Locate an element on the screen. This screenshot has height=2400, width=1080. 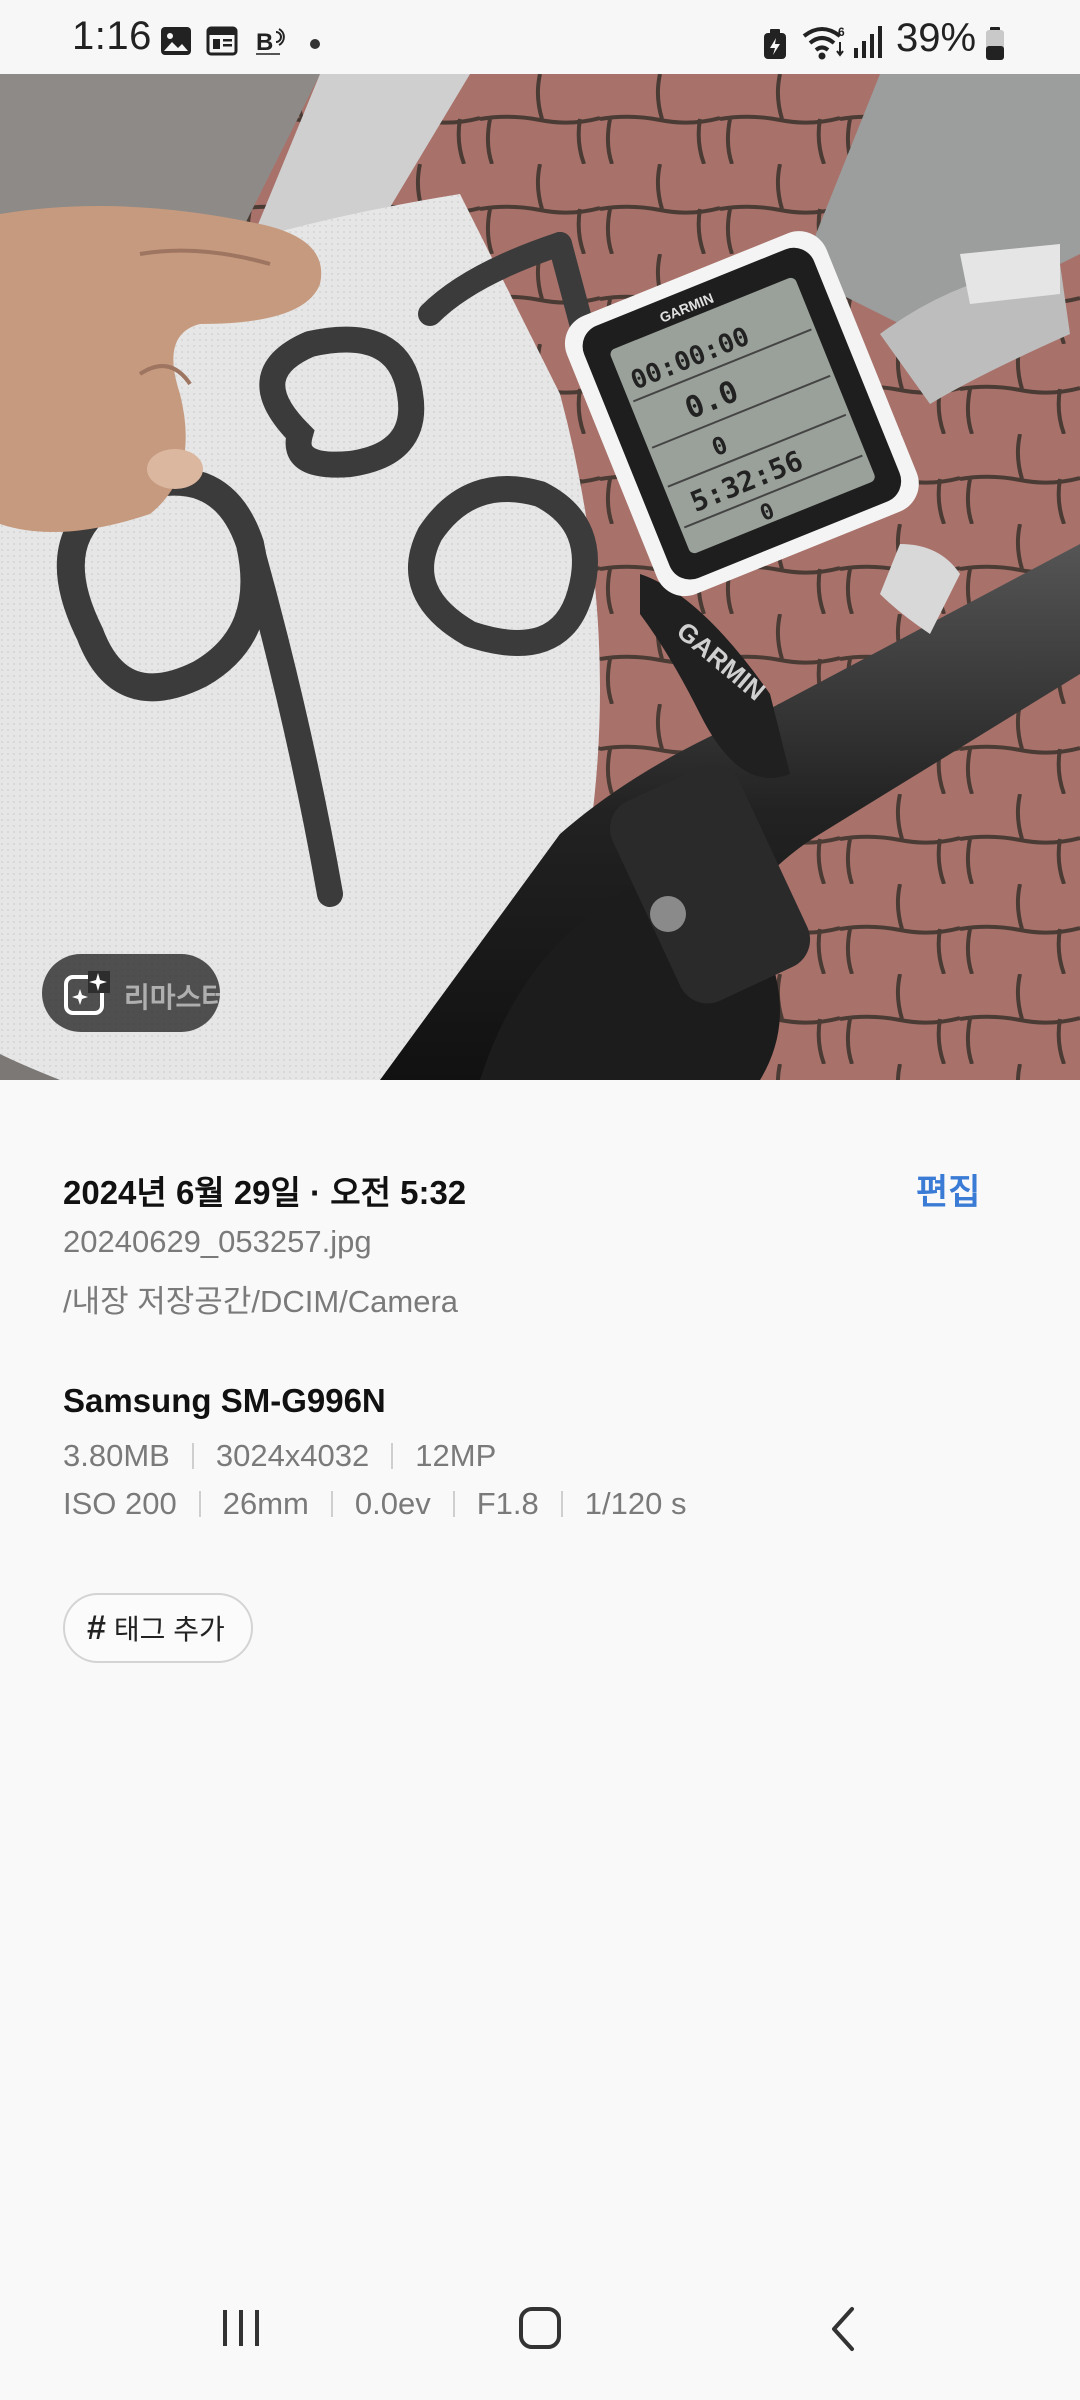
camera-meta-row: ISO 200 26mm 0.0ev F1.8 1/120 s is located at coordinates (374, 1504).